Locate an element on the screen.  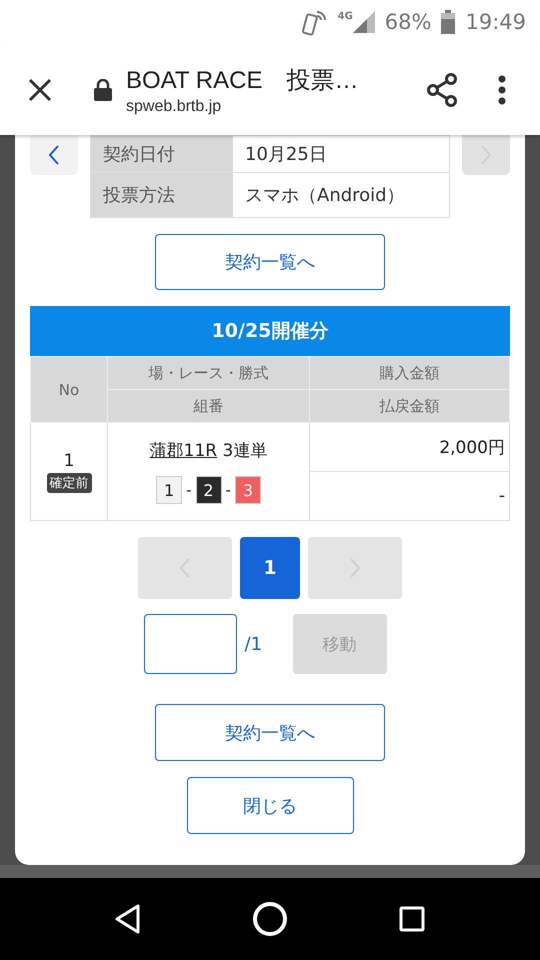
more-menu-icon is located at coordinates (502, 89).